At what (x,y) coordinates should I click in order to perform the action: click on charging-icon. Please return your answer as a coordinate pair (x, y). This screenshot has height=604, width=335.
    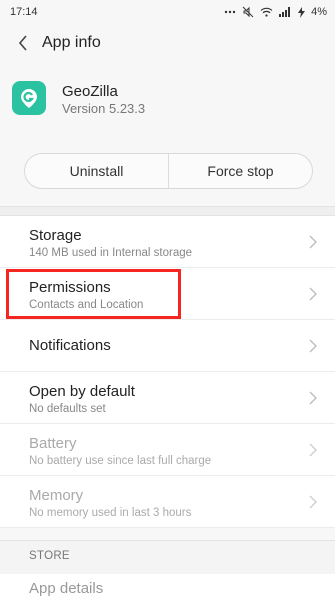
    Looking at the image, I should click on (302, 12).